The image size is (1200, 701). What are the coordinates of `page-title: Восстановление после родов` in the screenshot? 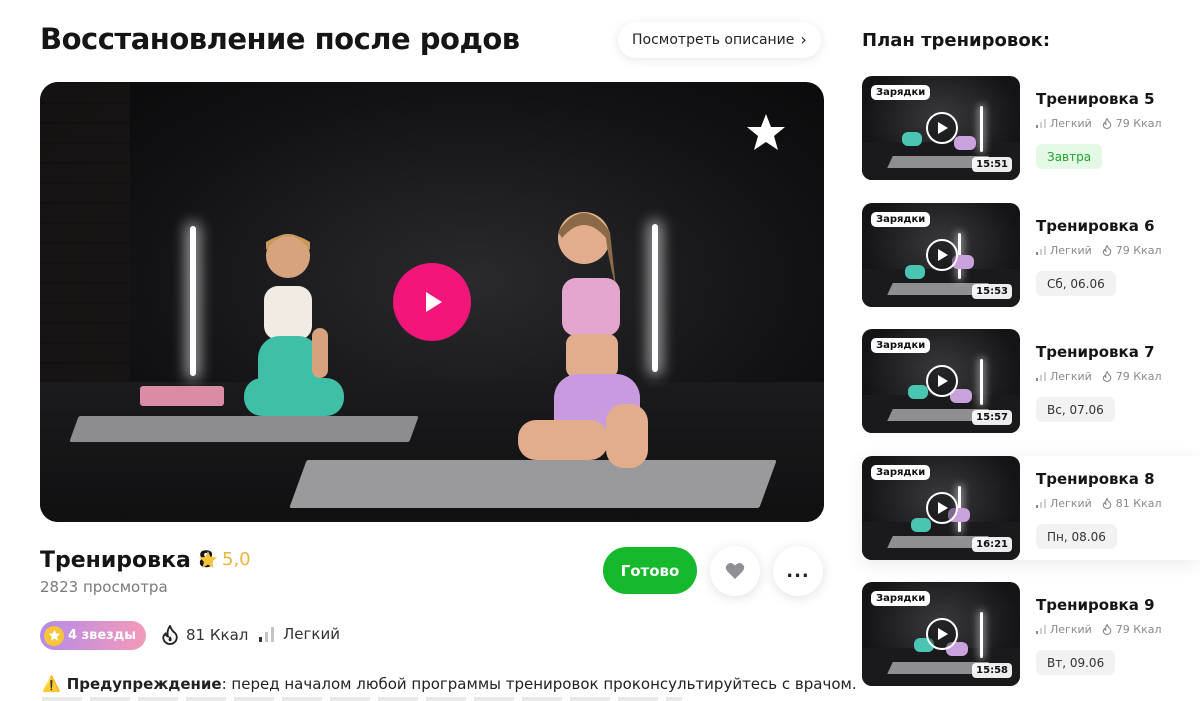 It's located at (280, 39).